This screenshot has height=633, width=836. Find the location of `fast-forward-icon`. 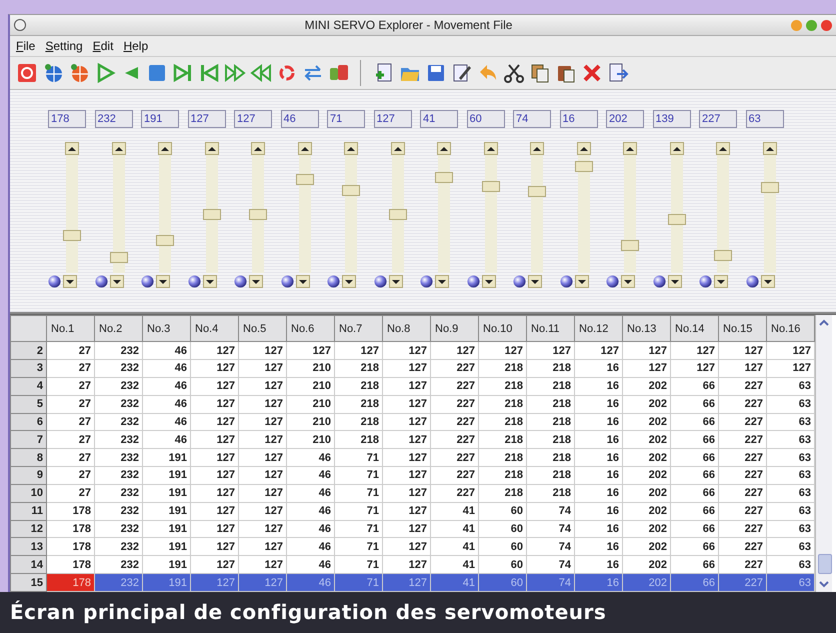

fast-forward-icon is located at coordinates (235, 73).